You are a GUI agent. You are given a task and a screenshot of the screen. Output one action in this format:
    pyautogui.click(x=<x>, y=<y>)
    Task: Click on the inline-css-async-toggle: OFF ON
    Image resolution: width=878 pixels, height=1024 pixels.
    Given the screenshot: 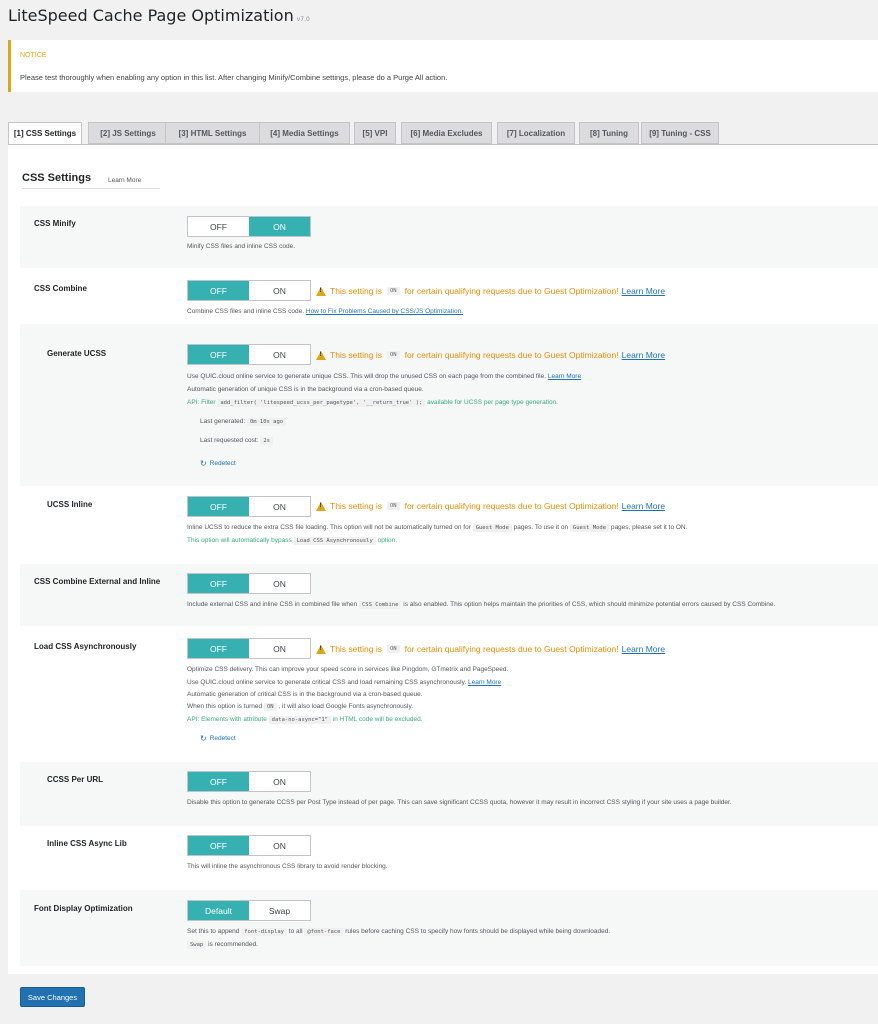 What is the action you would take?
    pyautogui.click(x=249, y=845)
    